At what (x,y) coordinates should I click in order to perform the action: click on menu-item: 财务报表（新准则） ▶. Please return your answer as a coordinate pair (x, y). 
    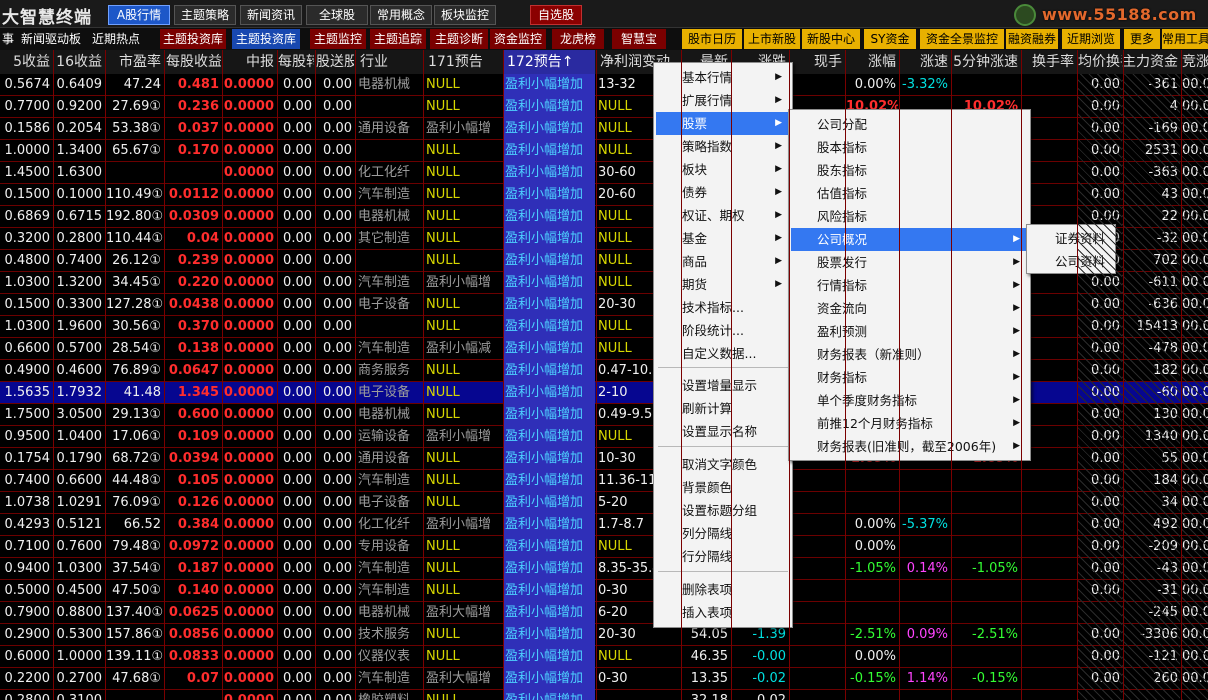
    Looking at the image, I should click on (909, 354).